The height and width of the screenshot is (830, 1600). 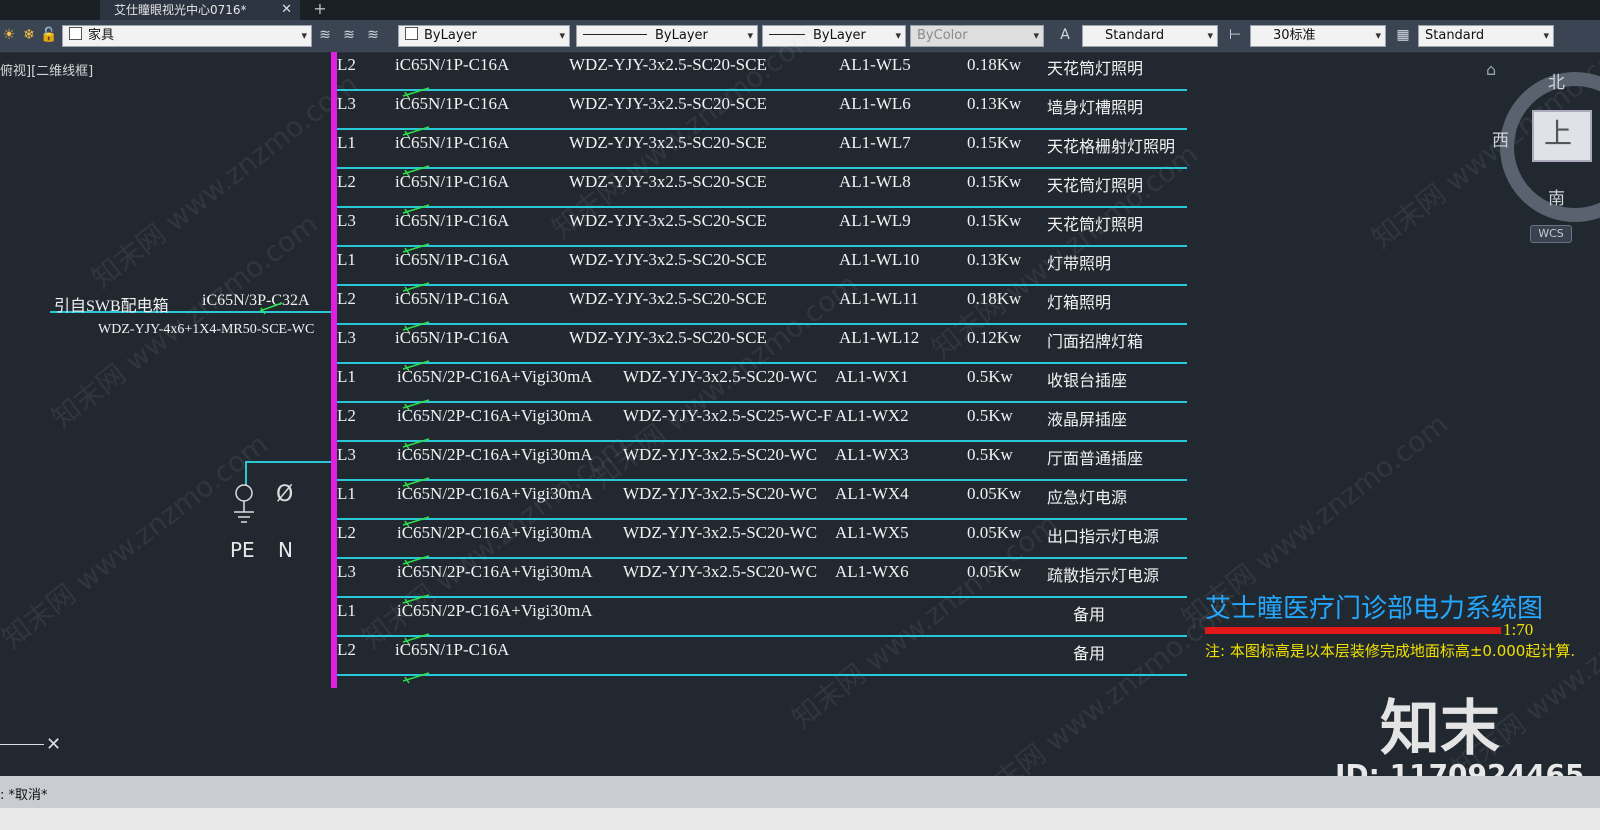 I want to click on color-swatch, so click(x=411, y=33).